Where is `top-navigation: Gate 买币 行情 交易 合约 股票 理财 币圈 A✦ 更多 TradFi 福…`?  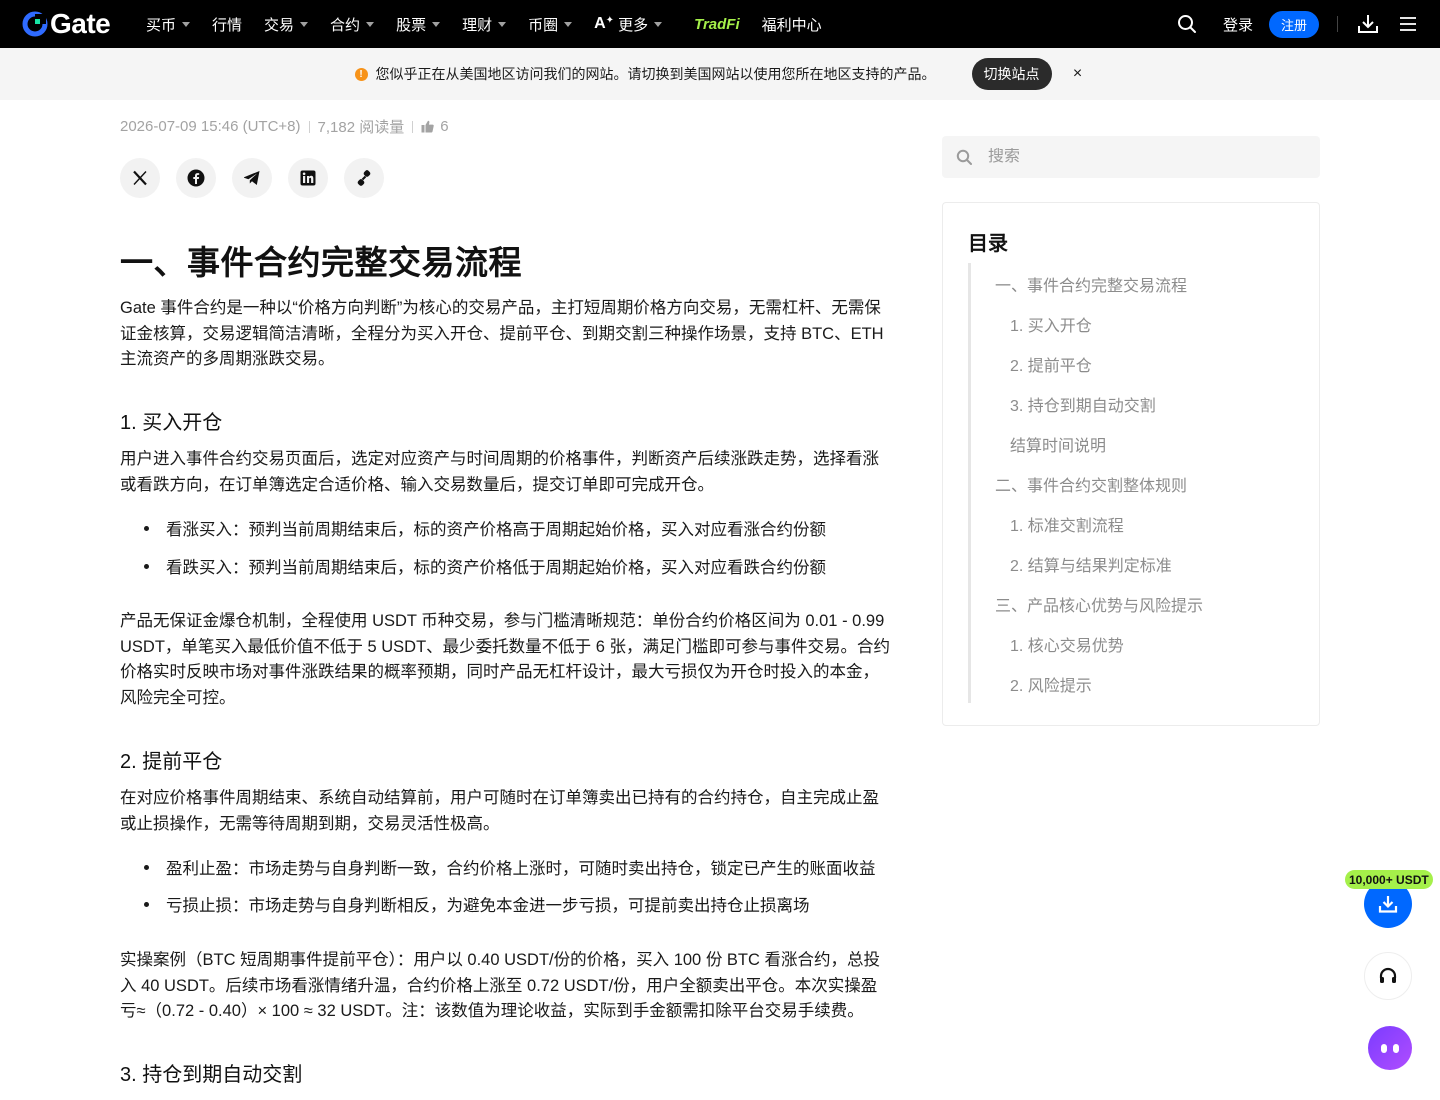
top-navigation: Gate 买币 行情 交易 合约 股票 理财 币圈 A✦ 更多 TradFi 福… is located at coordinates (720, 24).